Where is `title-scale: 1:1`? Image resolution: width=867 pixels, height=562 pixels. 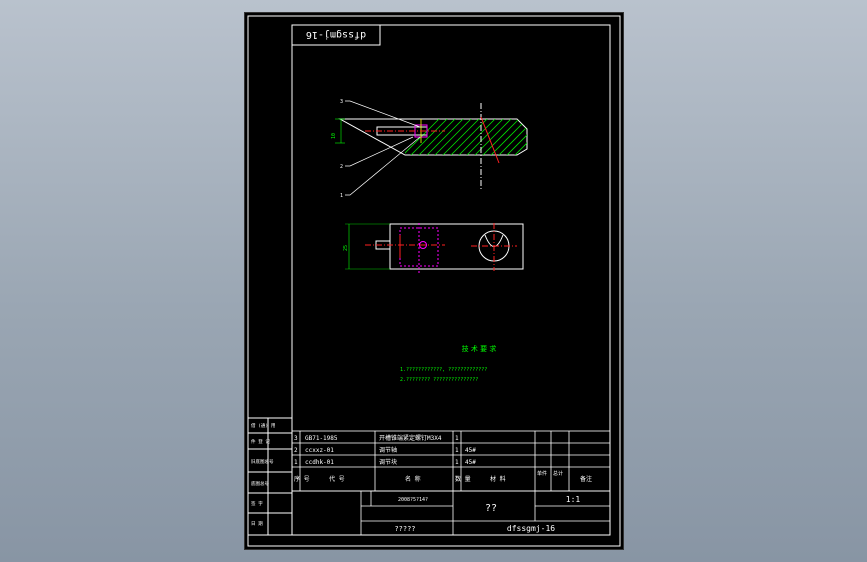
title-scale: 1:1 is located at coordinates (573, 499).